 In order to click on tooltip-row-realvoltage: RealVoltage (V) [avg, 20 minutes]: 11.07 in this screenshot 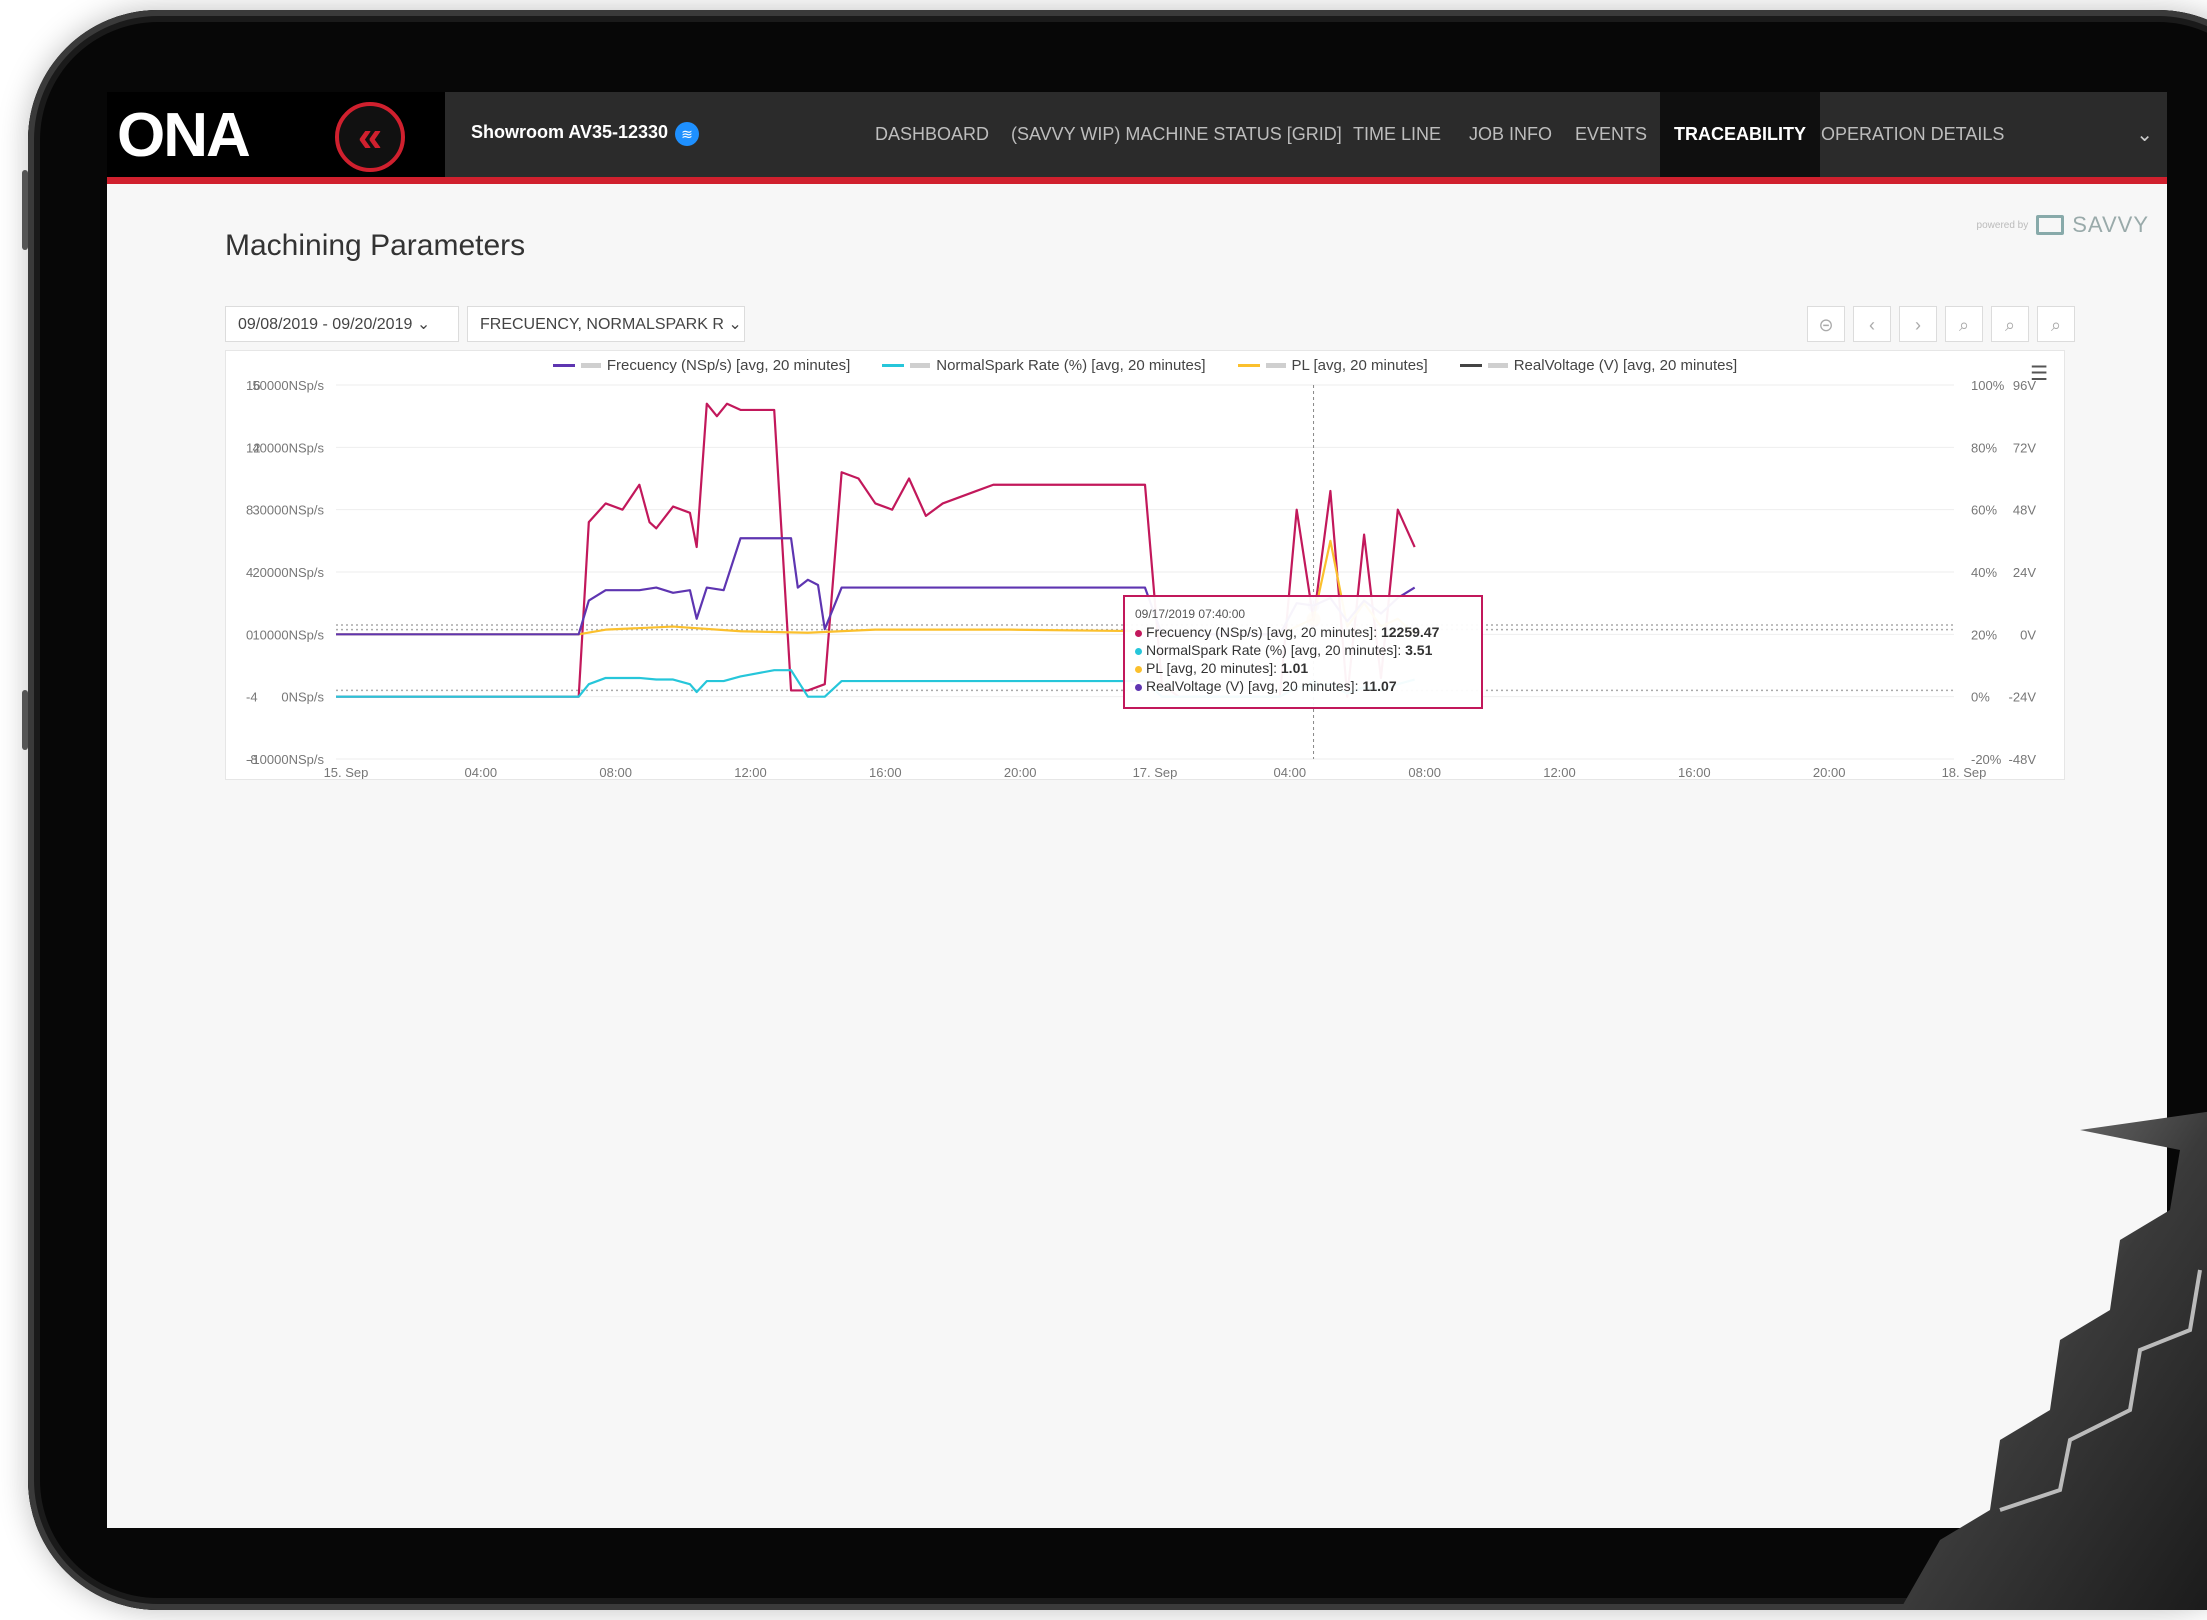, I will do `click(1303, 686)`.